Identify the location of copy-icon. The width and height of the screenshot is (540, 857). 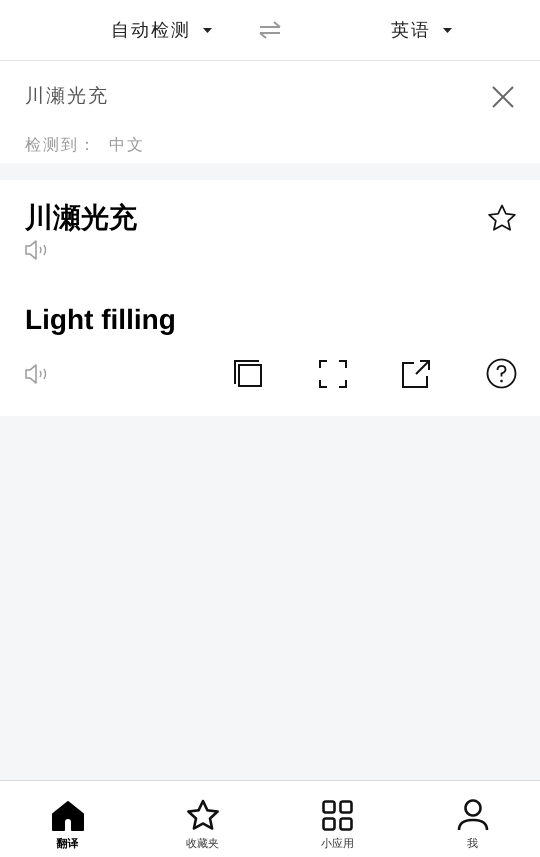
(248, 374).